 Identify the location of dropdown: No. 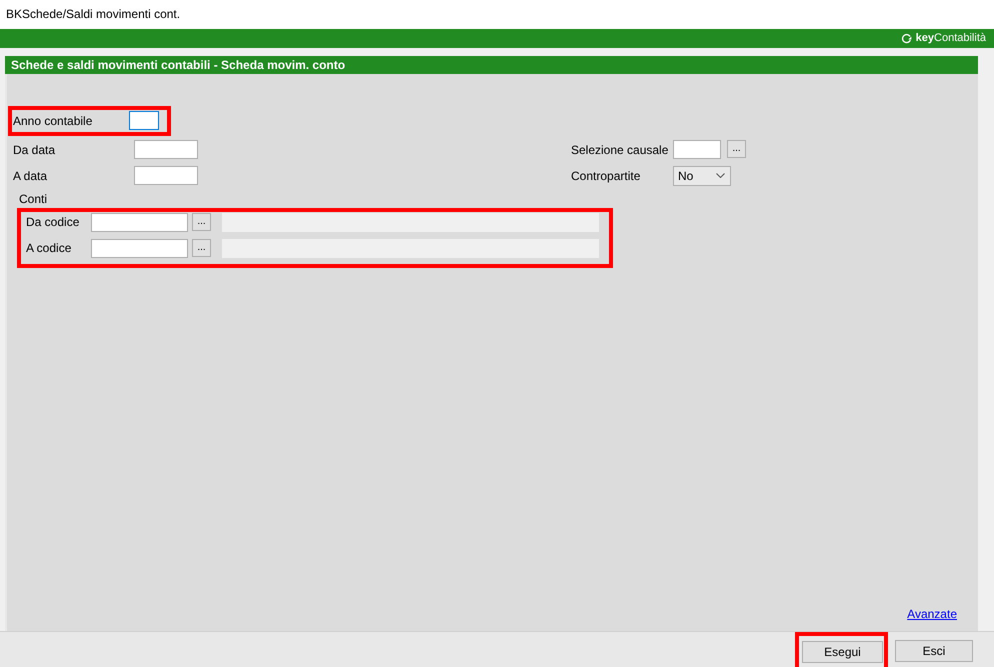
(702, 176).